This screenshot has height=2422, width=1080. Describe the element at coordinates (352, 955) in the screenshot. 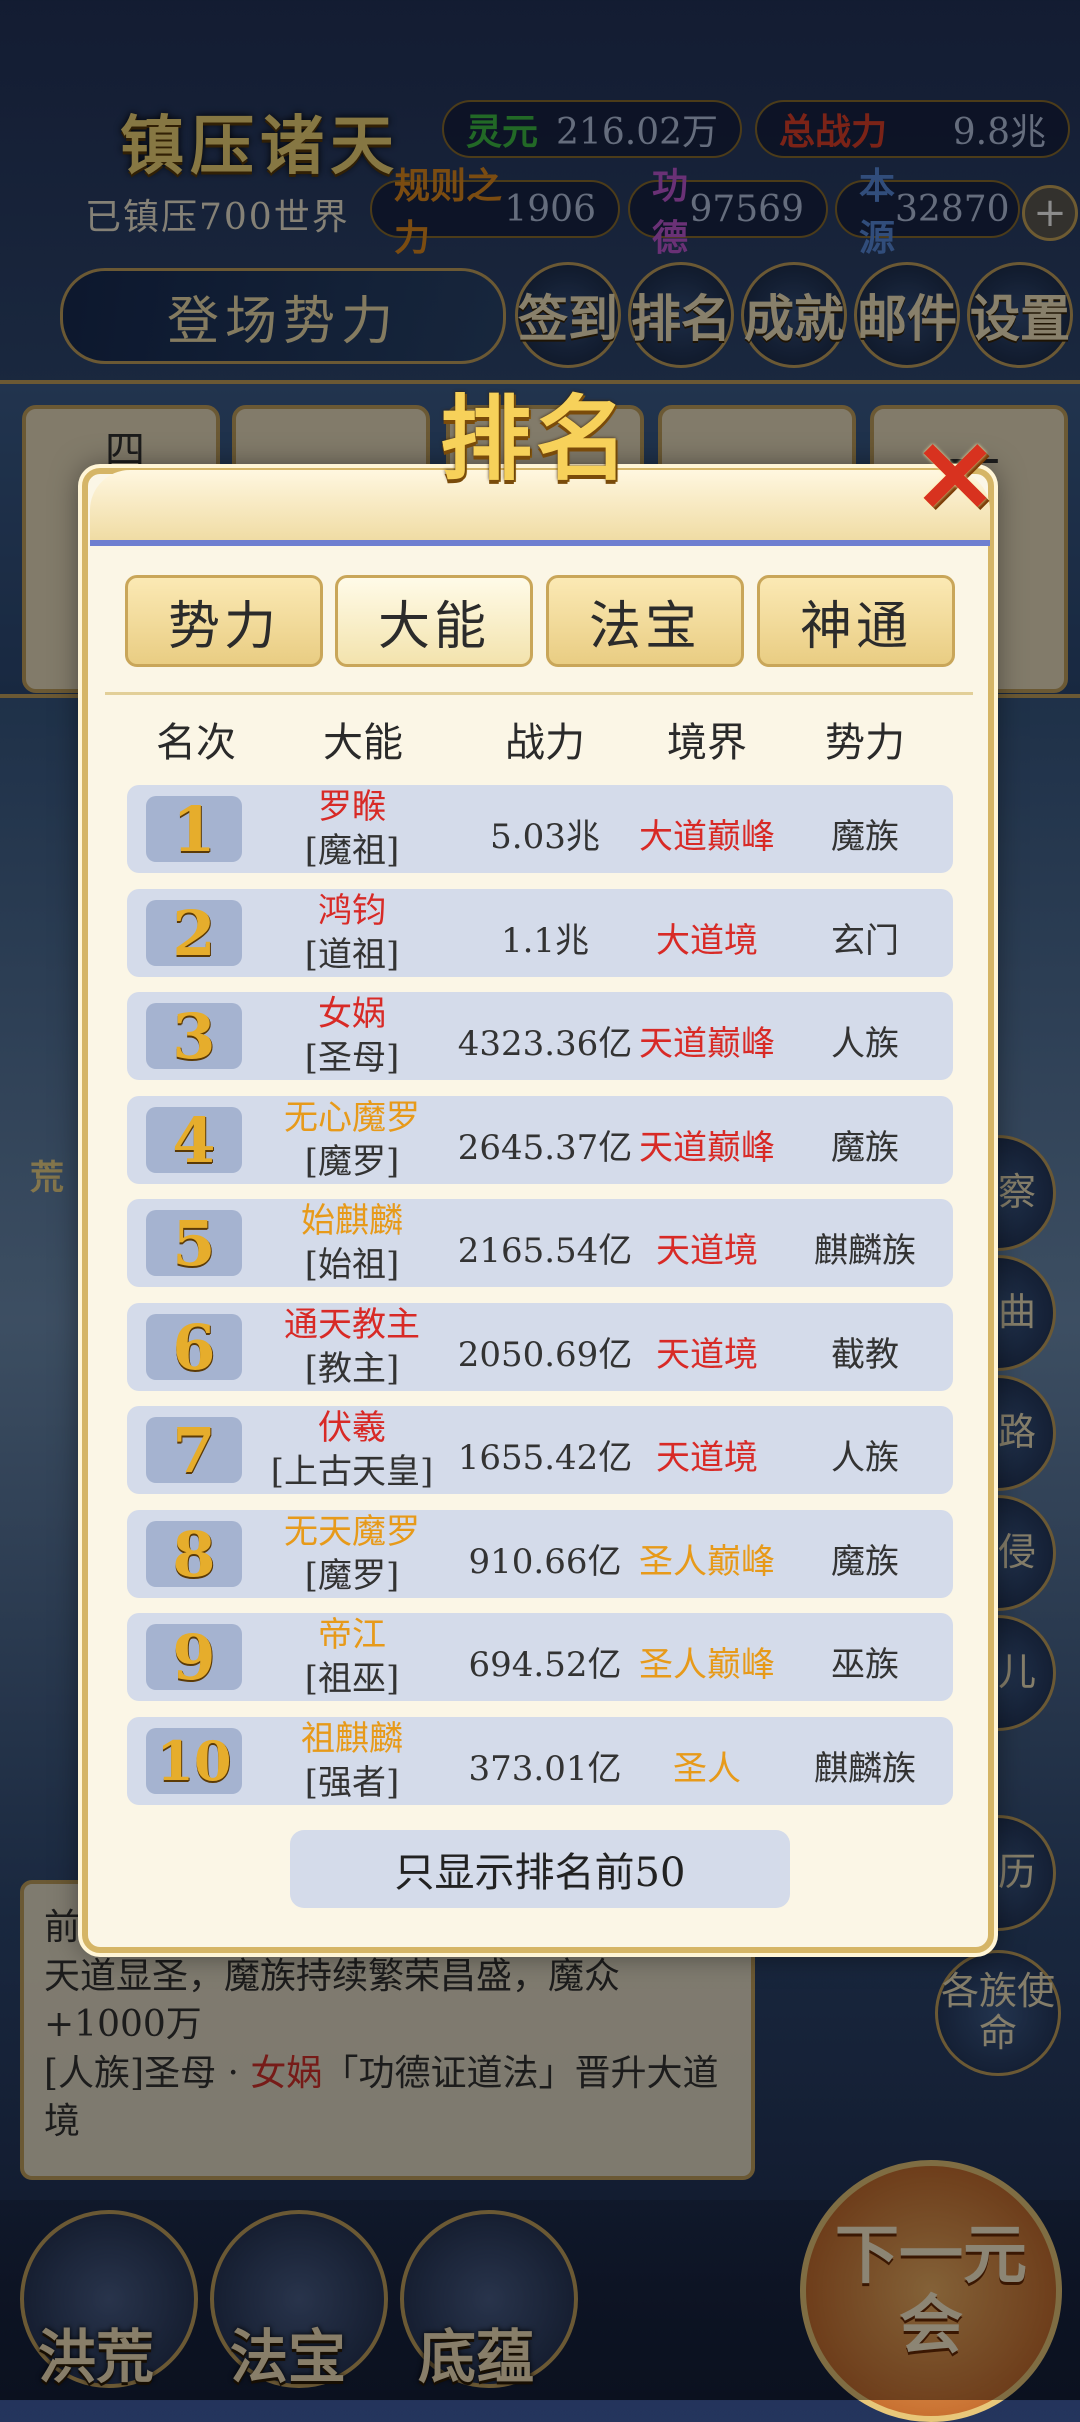

I see `person-title: [道祖]` at that location.